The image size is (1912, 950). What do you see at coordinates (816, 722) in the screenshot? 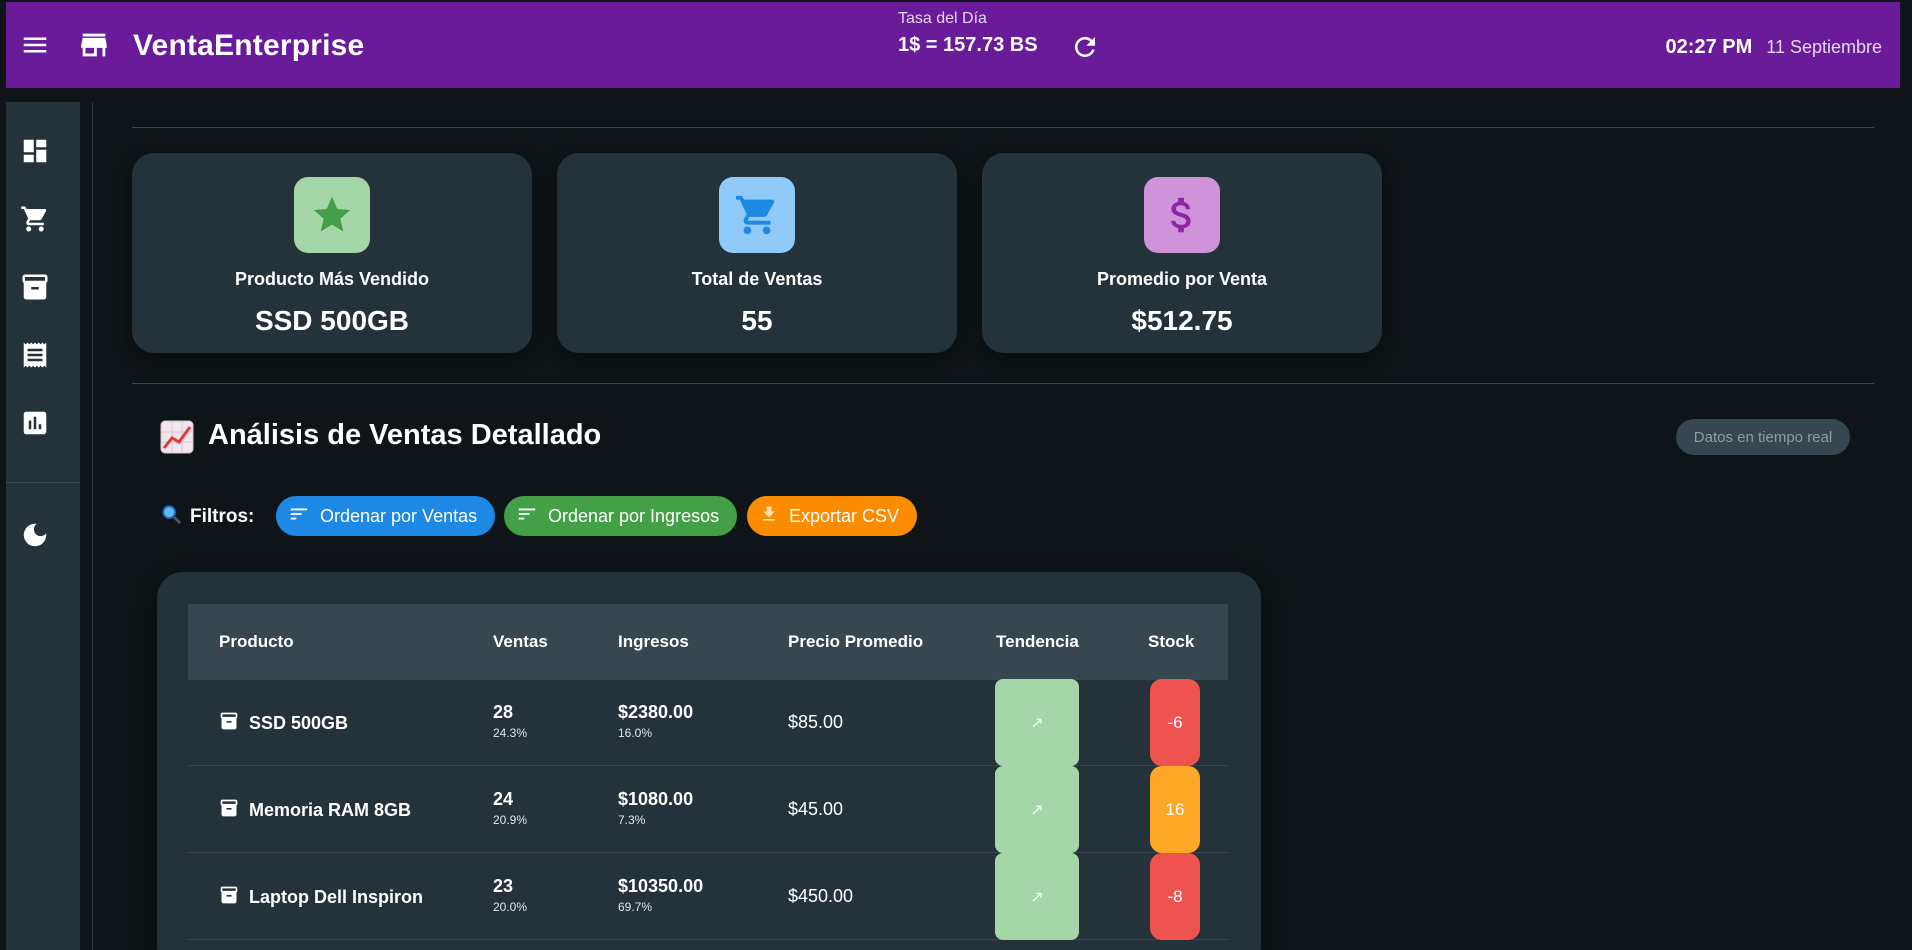
I see `avg-price: $85.00` at bounding box center [816, 722].